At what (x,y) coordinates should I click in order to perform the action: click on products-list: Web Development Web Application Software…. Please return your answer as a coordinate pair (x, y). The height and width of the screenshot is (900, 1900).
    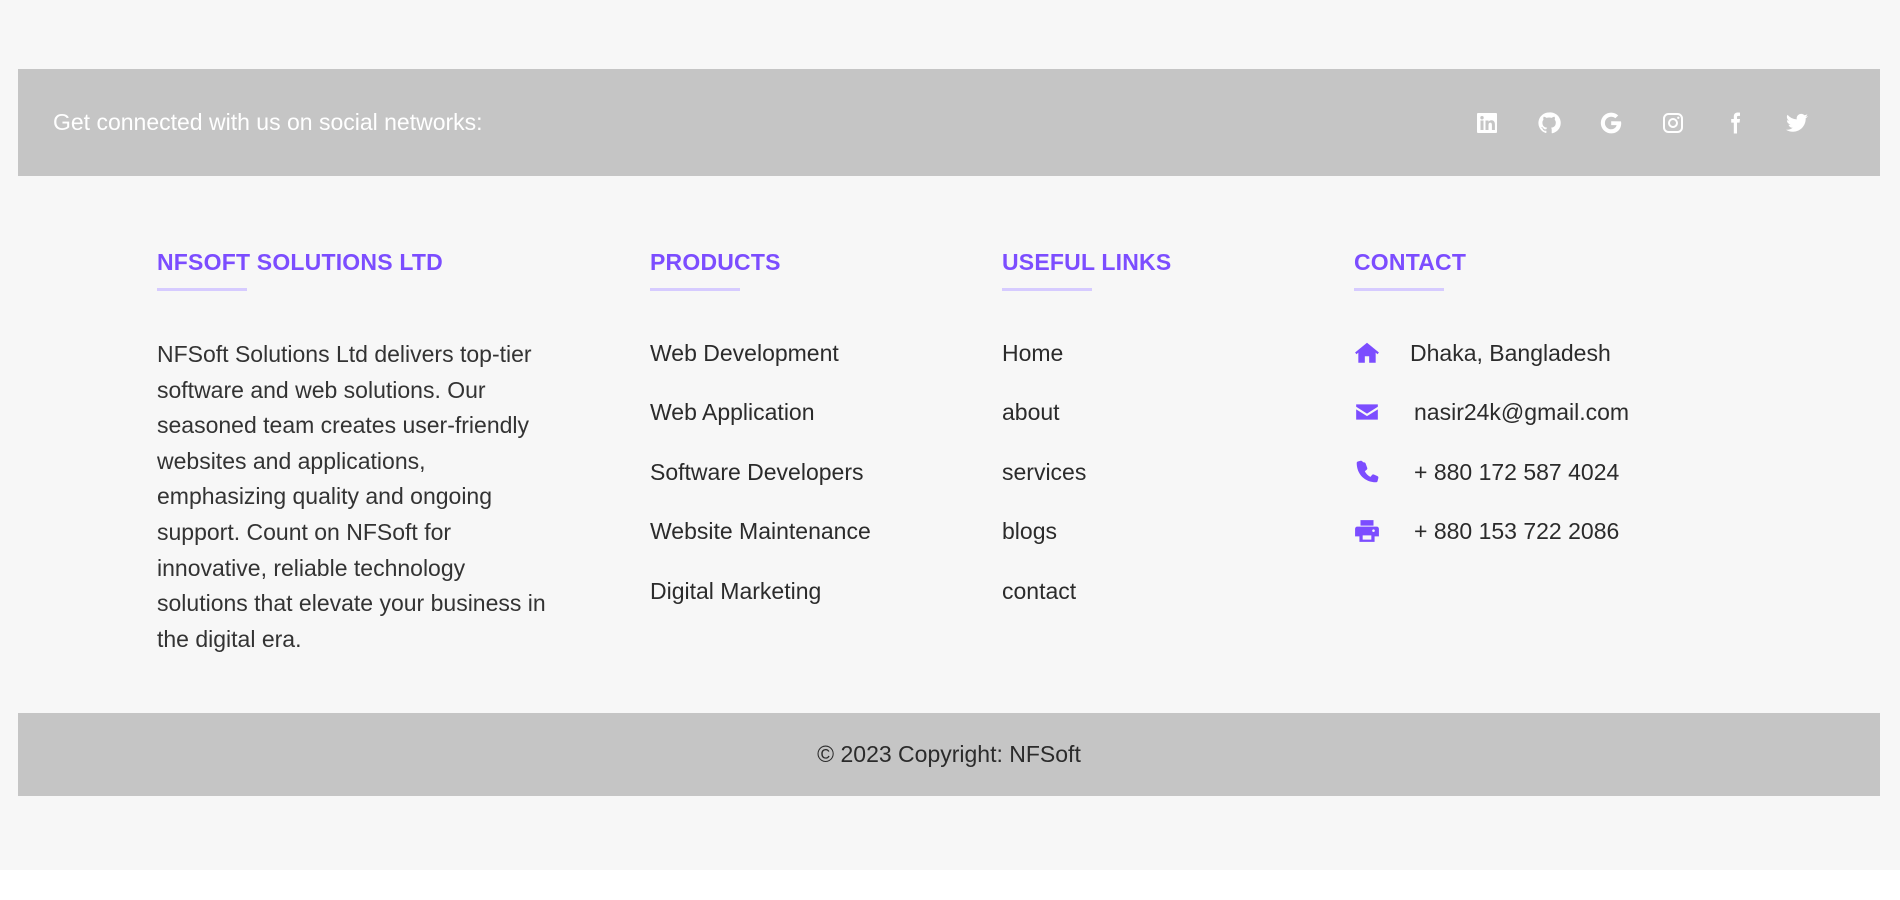
    Looking at the image, I should click on (800, 485).